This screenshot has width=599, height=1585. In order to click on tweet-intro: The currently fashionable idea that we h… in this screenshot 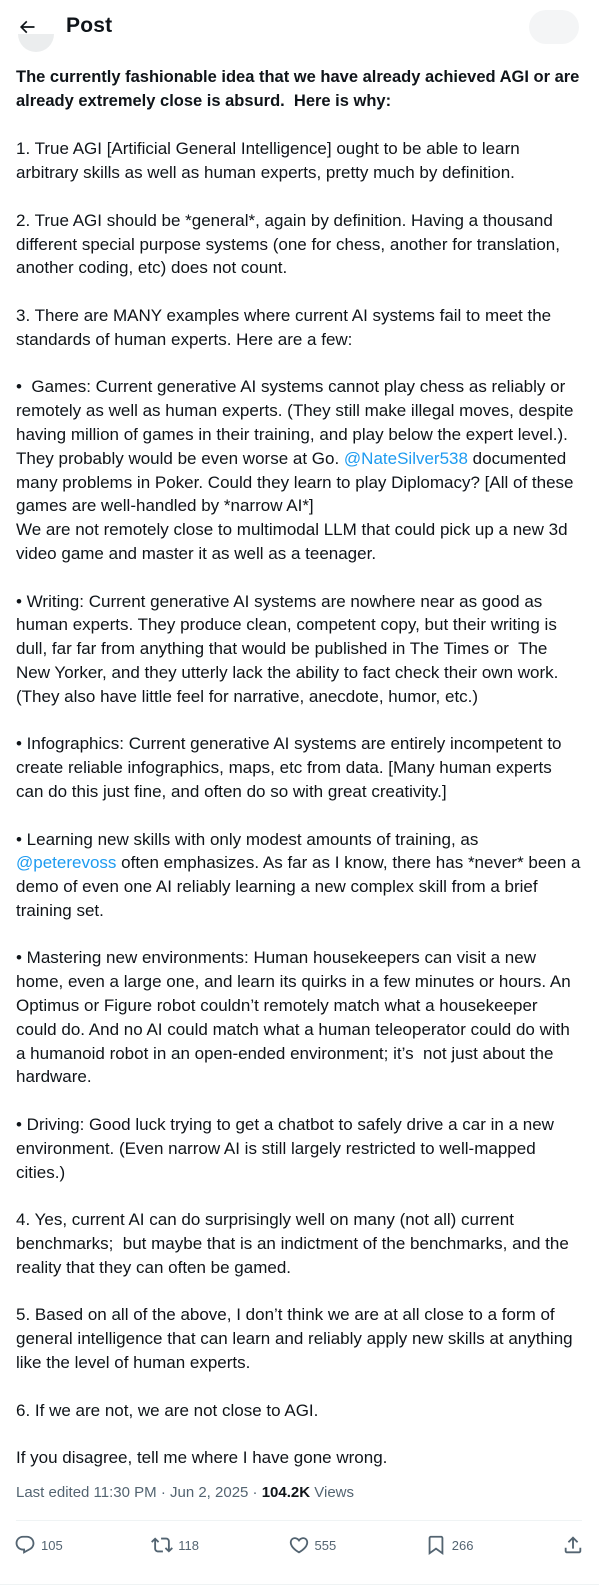, I will do `click(300, 89)`.